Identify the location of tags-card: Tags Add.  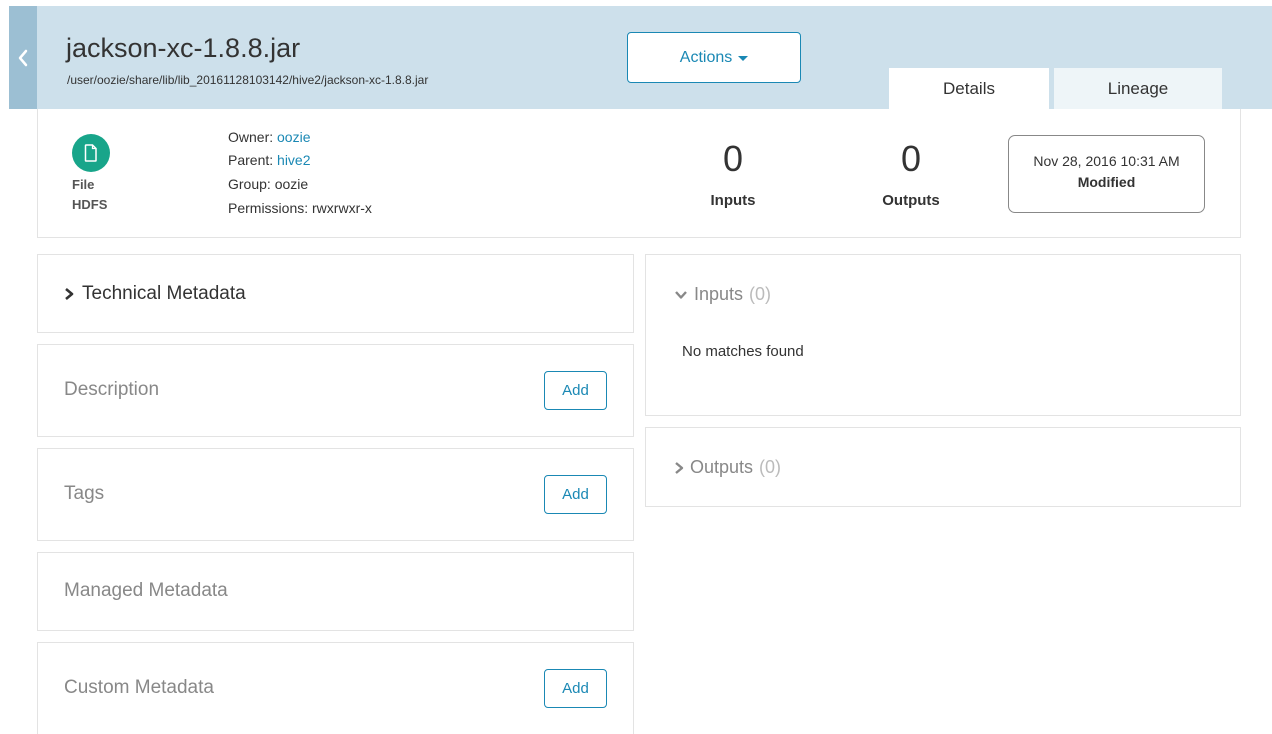
(335, 494).